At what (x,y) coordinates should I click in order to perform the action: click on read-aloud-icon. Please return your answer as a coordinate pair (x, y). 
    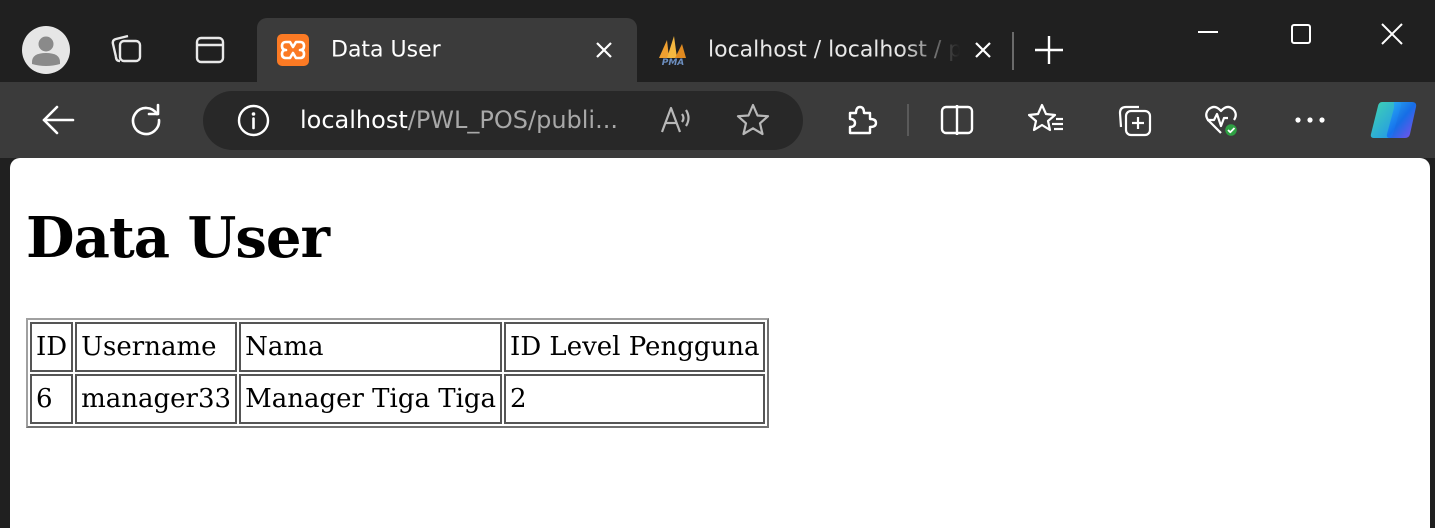
    Looking at the image, I should click on (677, 120).